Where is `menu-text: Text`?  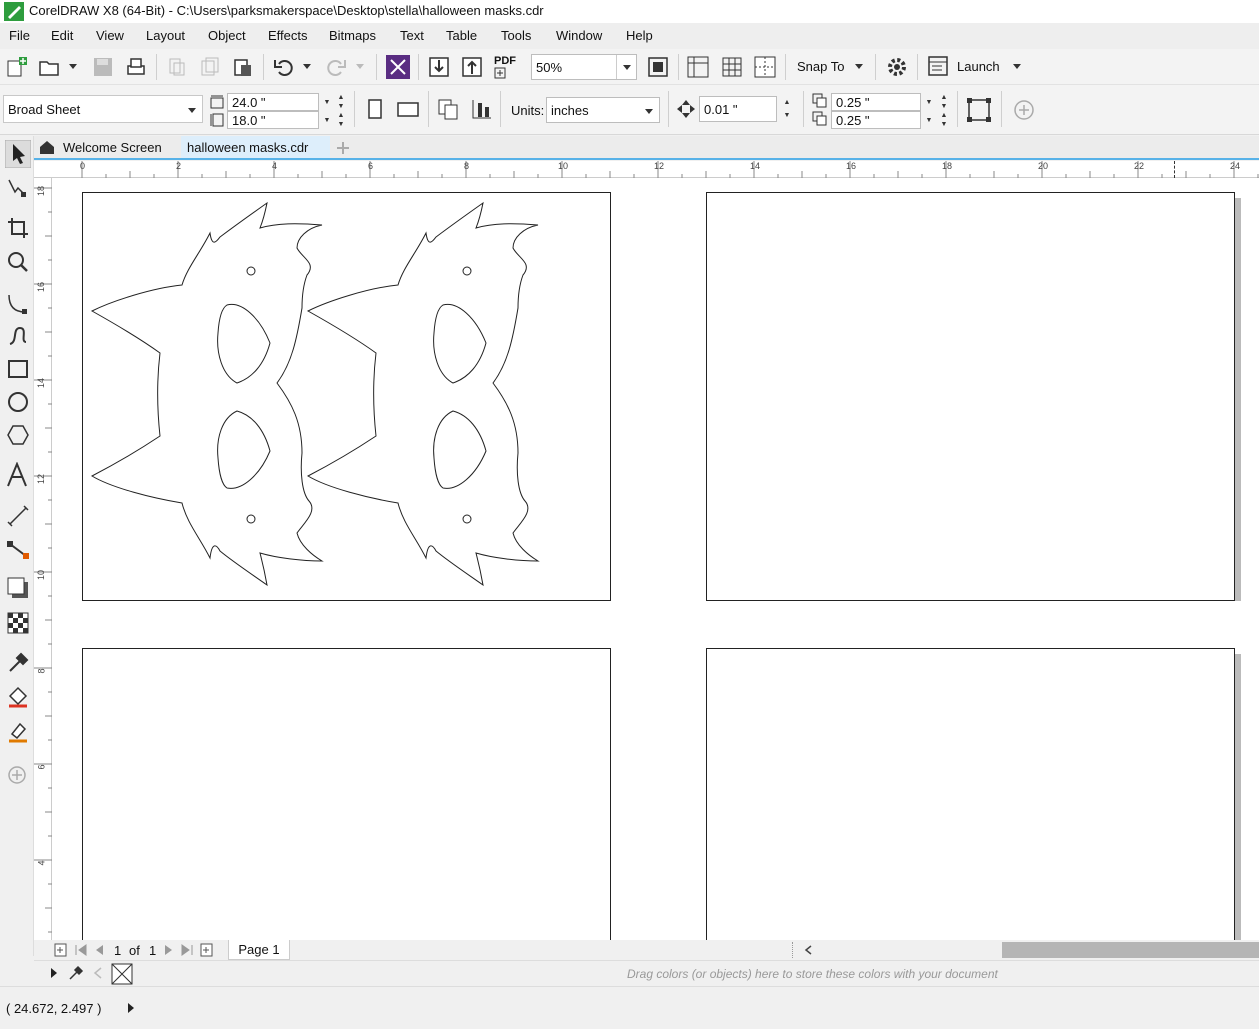 menu-text: Text is located at coordinates (412, 35).